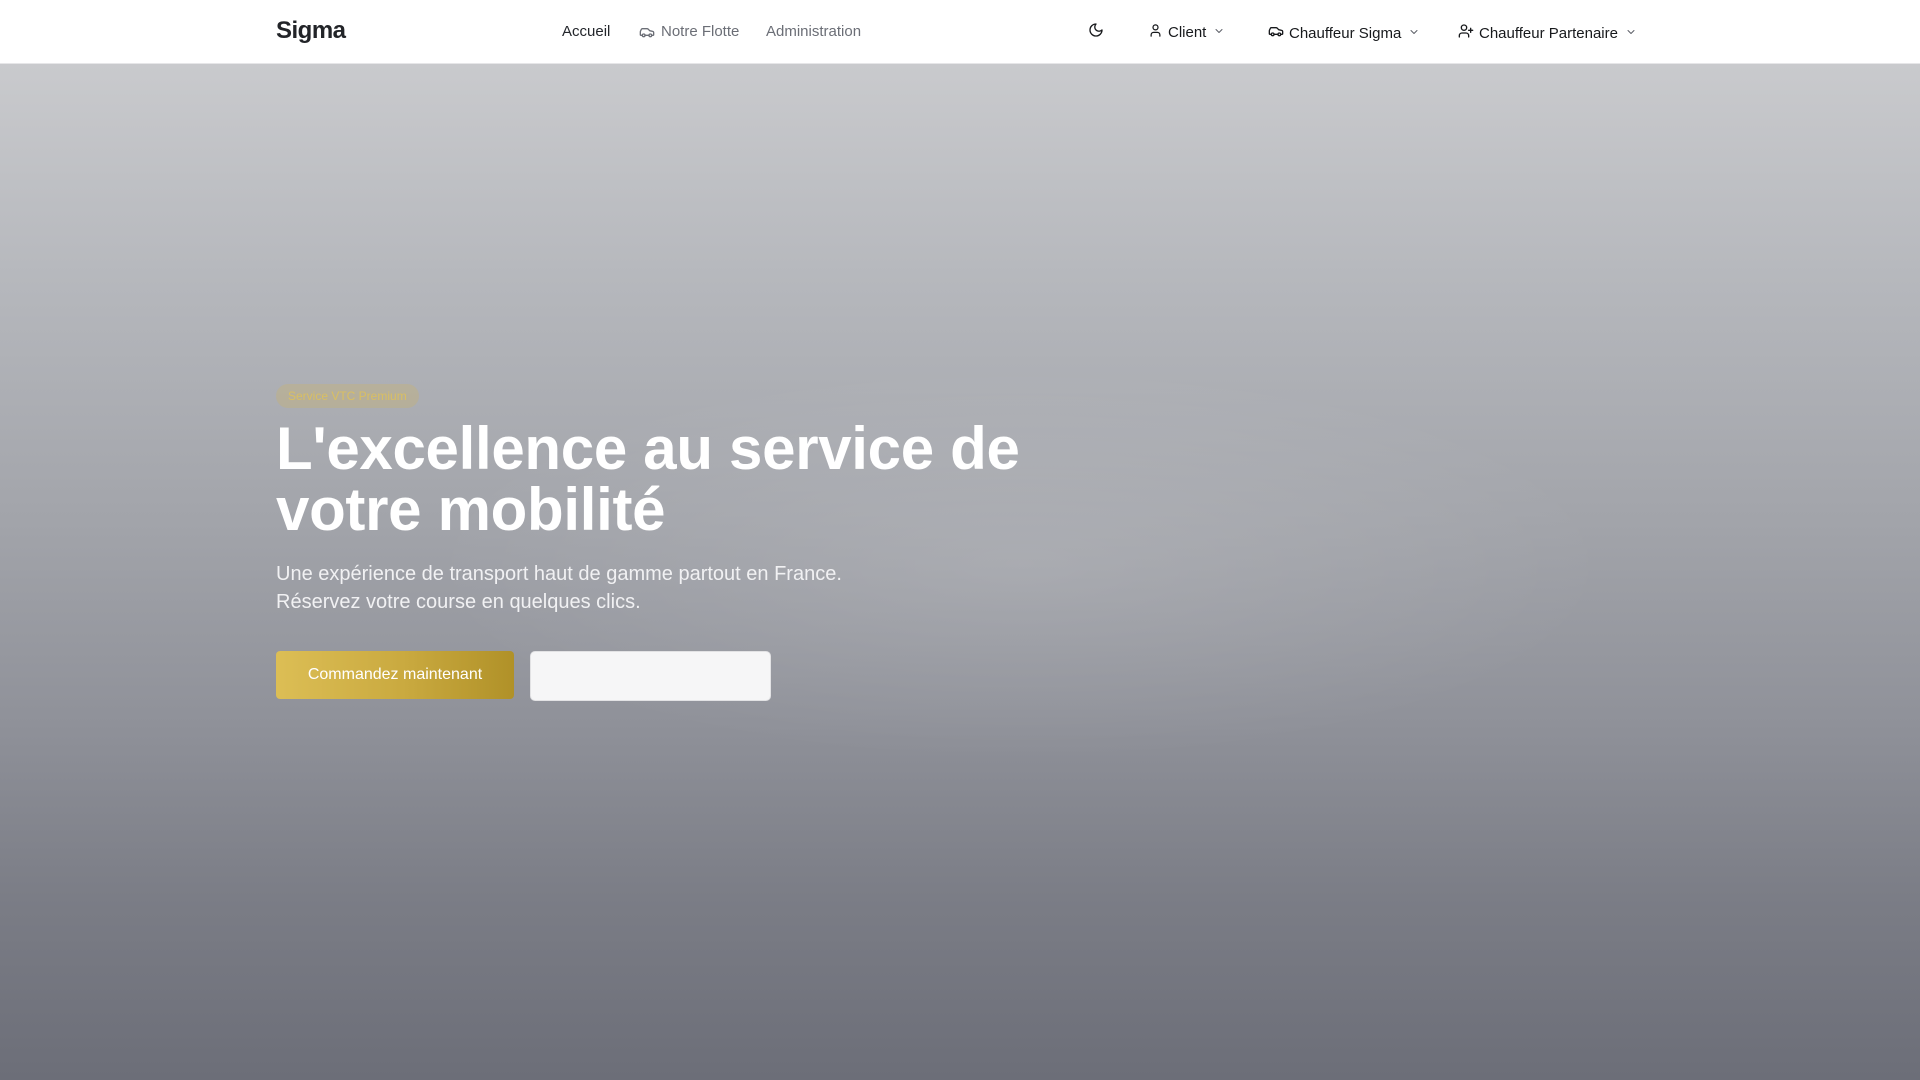  Describe the element at coordinates (650, 676) in the screenshot. I see `secondary-hero-button` at that location.